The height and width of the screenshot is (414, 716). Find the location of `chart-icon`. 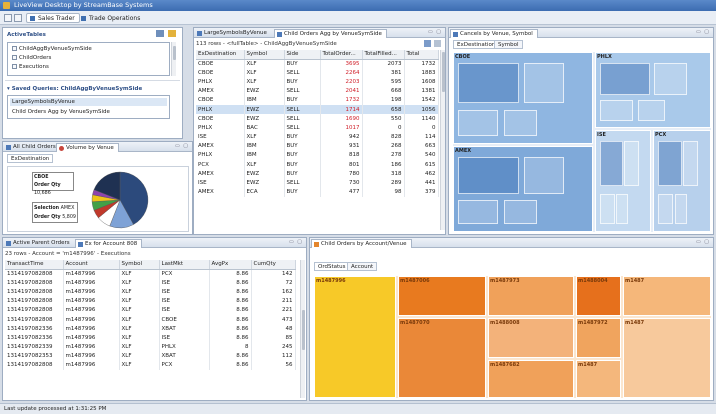

chart-icon is located at coordinates (427, 43).